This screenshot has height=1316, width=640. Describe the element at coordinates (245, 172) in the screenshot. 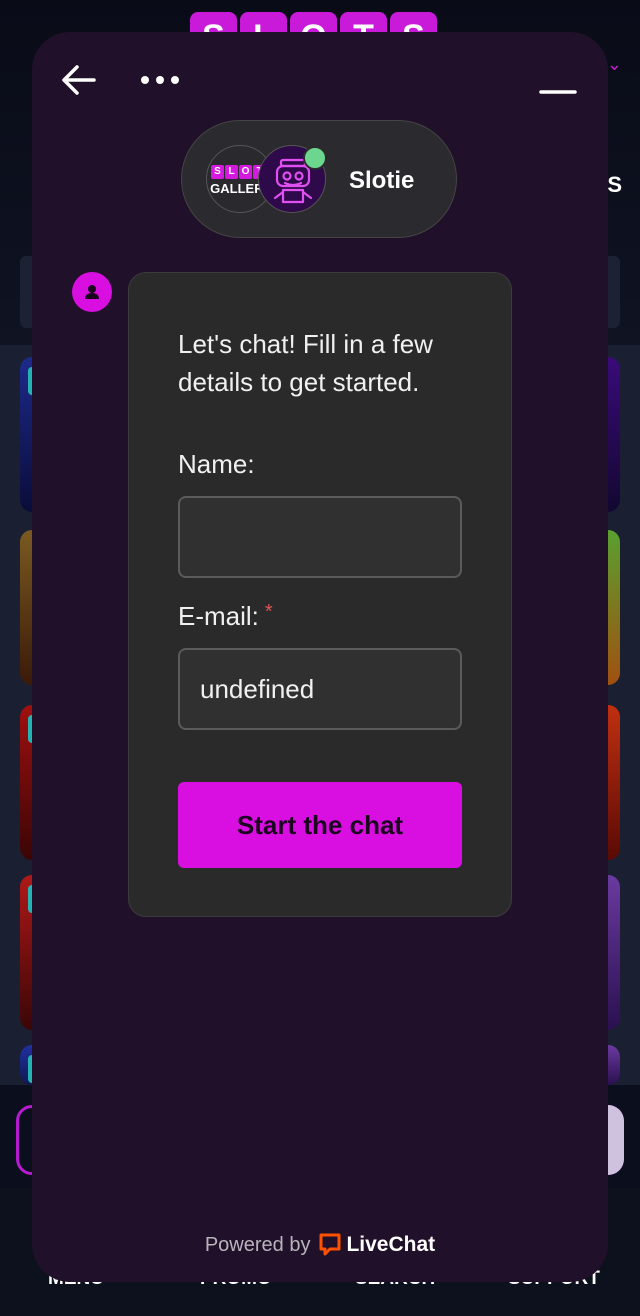

I see `brand-letter: O` at that location.